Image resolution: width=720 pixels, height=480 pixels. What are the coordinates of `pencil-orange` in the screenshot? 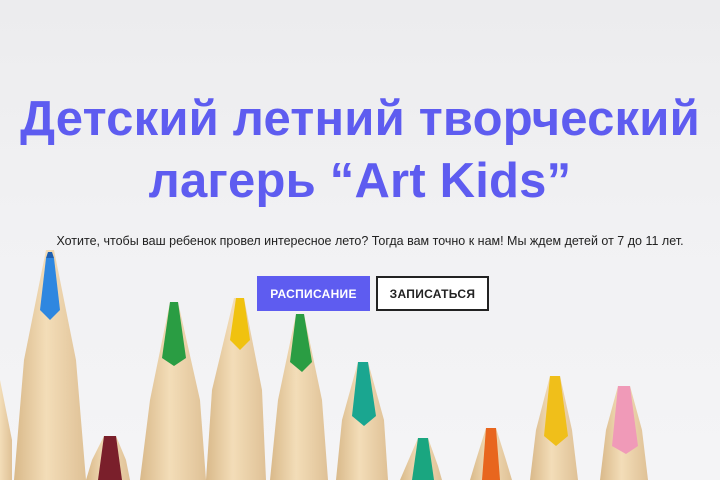 It's located at (491, 454).